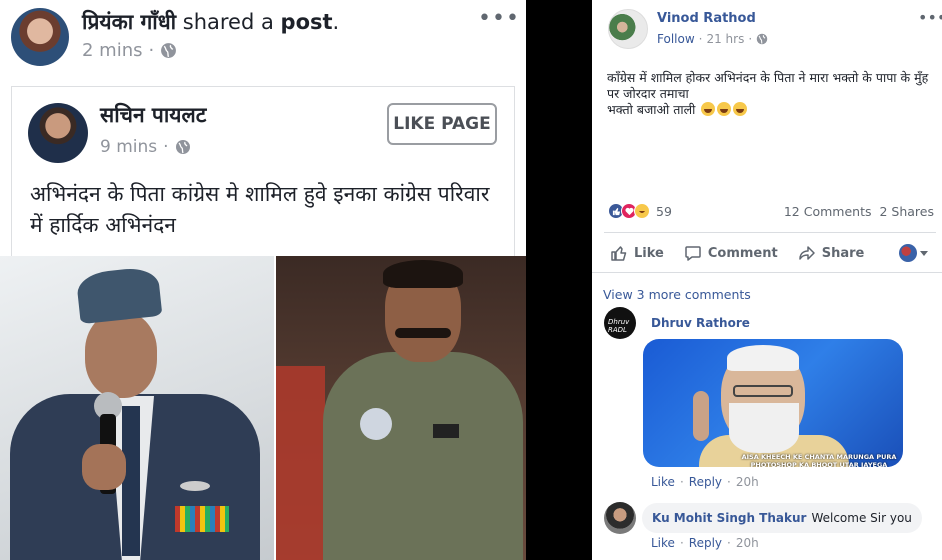  I want to click on shared-period: ., so click(336, 22).